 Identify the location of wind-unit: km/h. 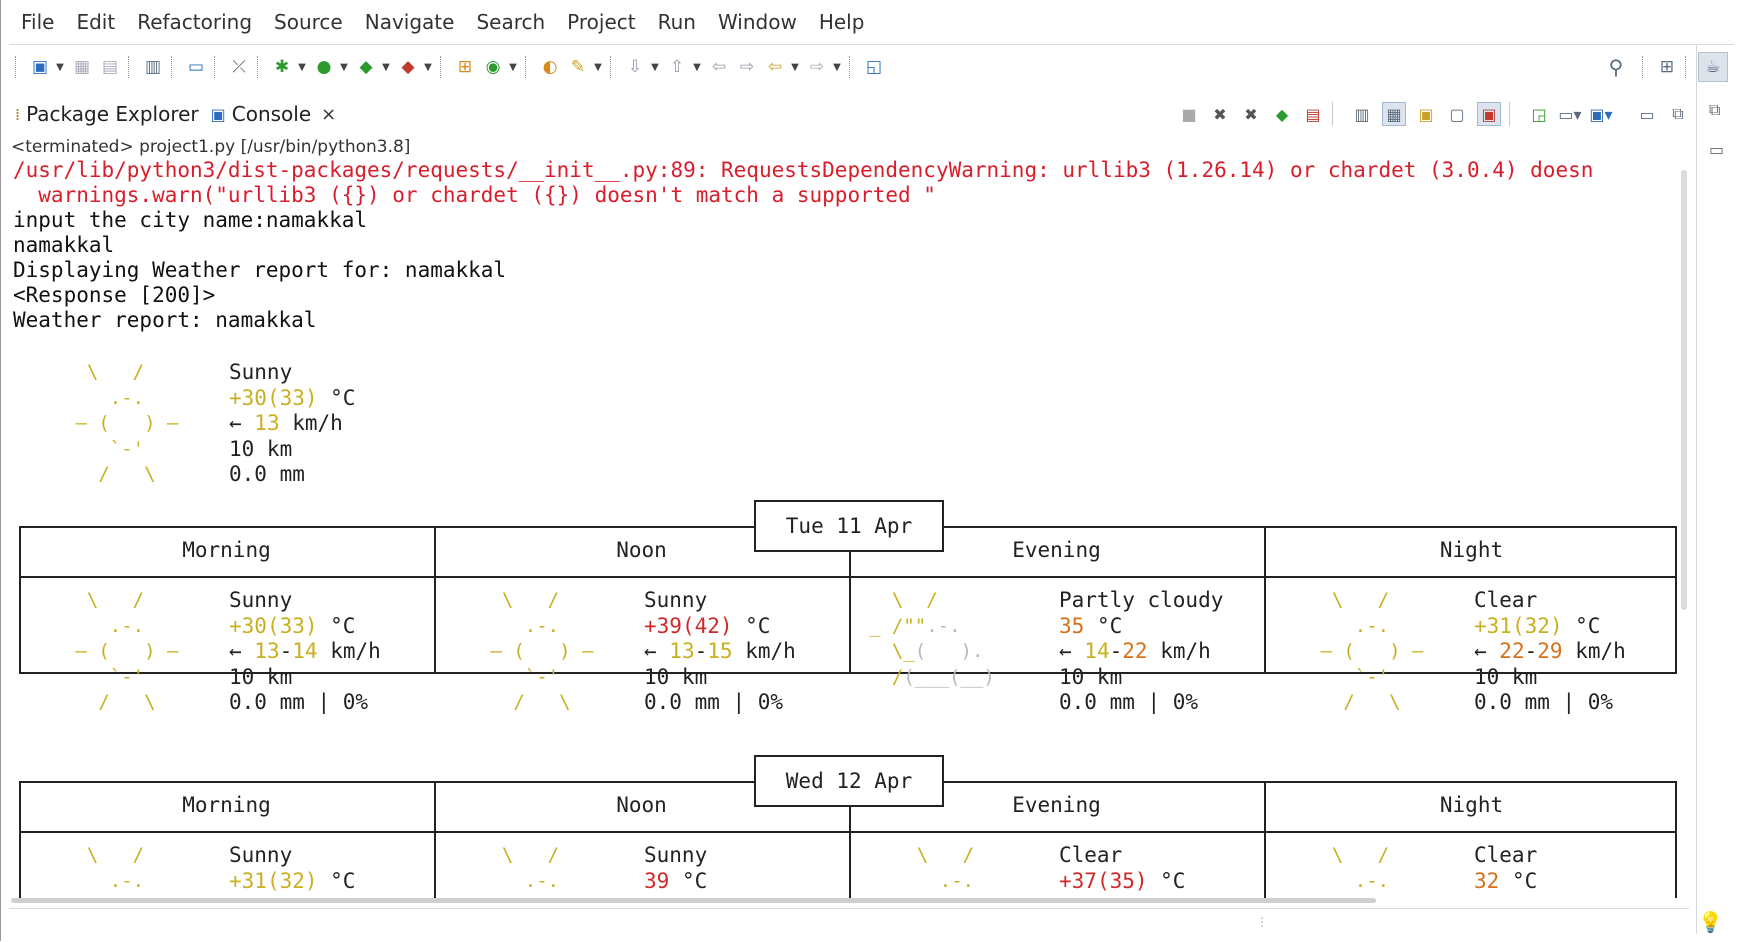
(311, 423).